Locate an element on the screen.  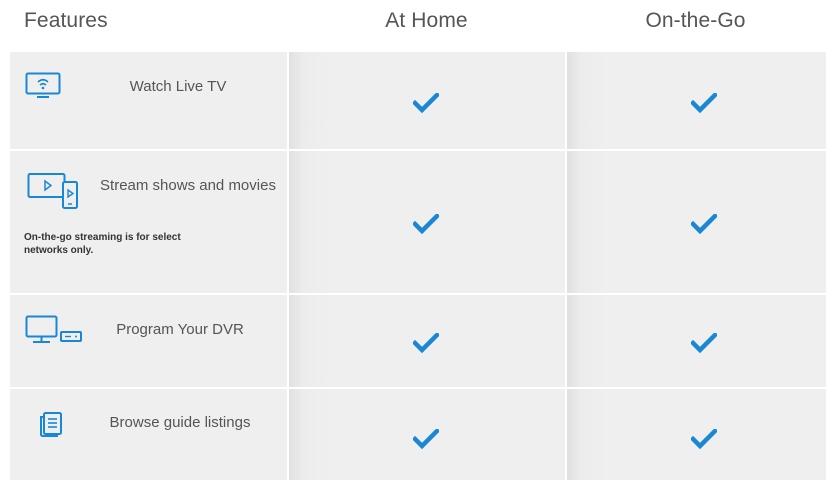
feature-label: Watch Live TV is located at coordinates (178, 86).